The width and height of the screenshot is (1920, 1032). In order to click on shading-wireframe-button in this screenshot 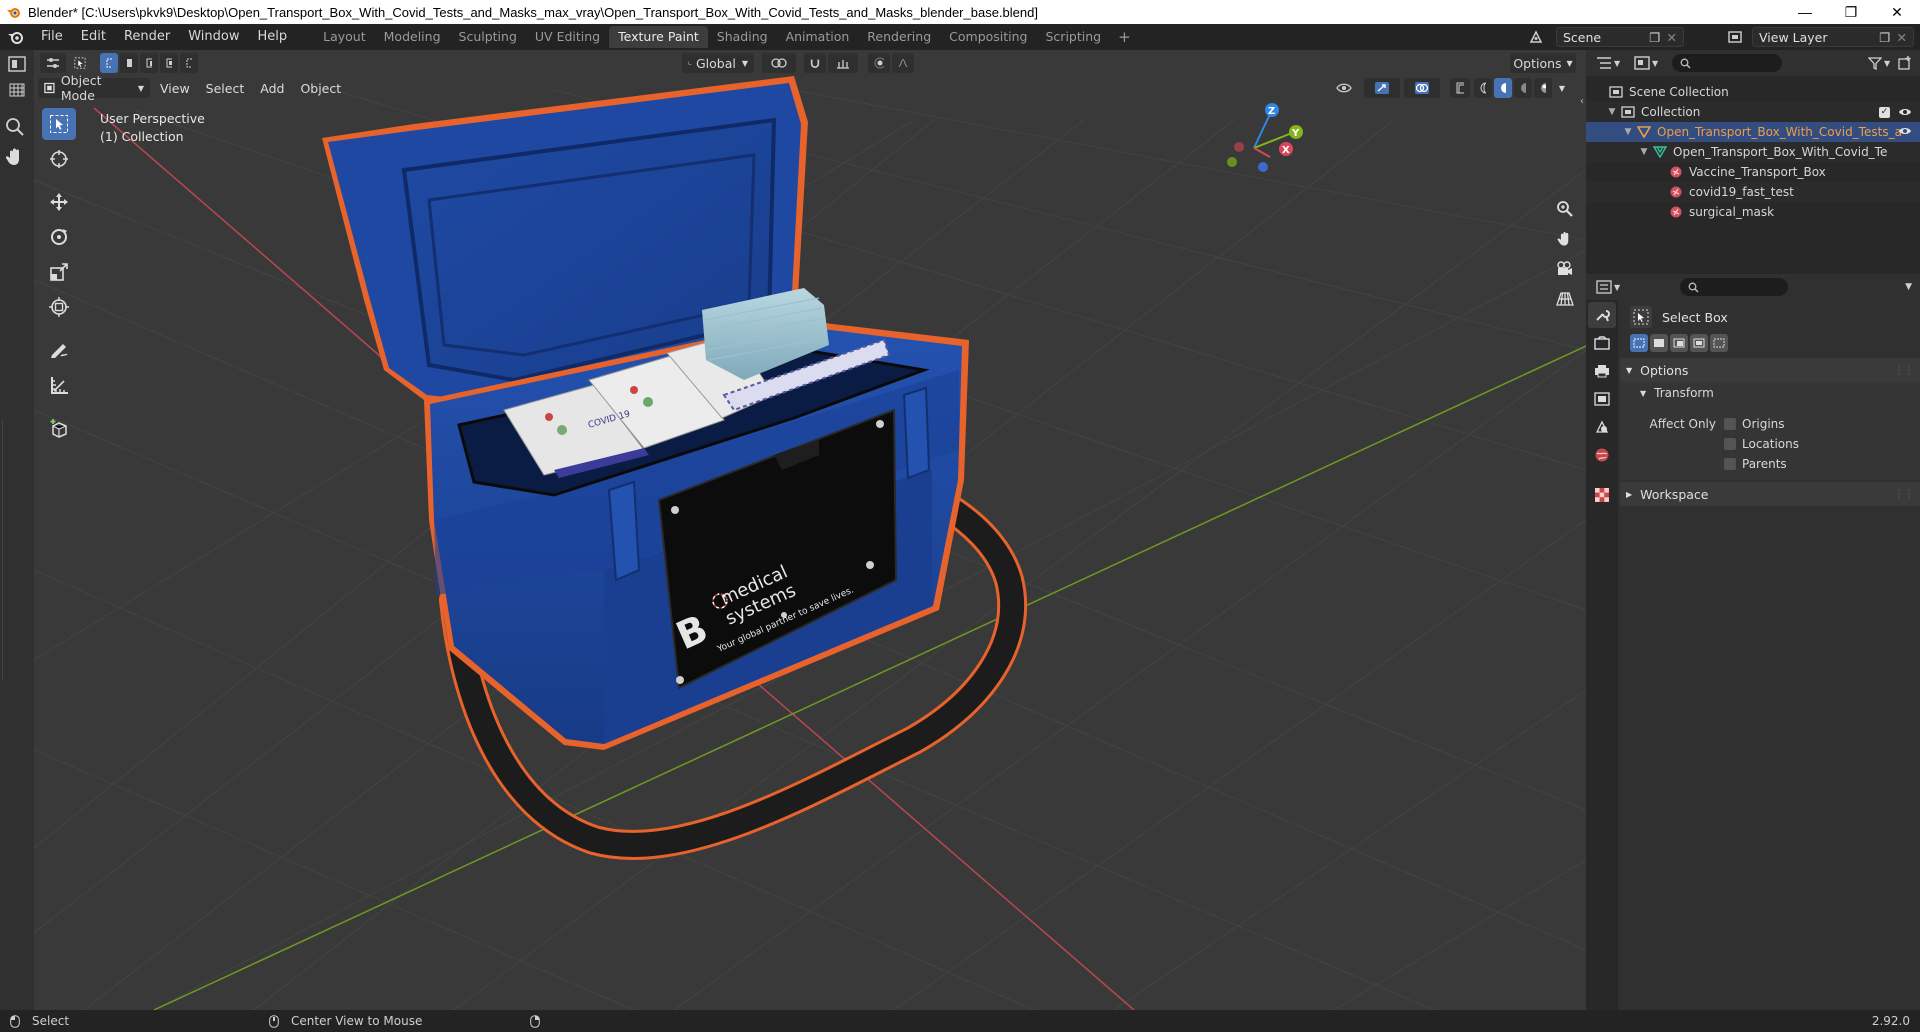, I will do `click(1483, 88)`.